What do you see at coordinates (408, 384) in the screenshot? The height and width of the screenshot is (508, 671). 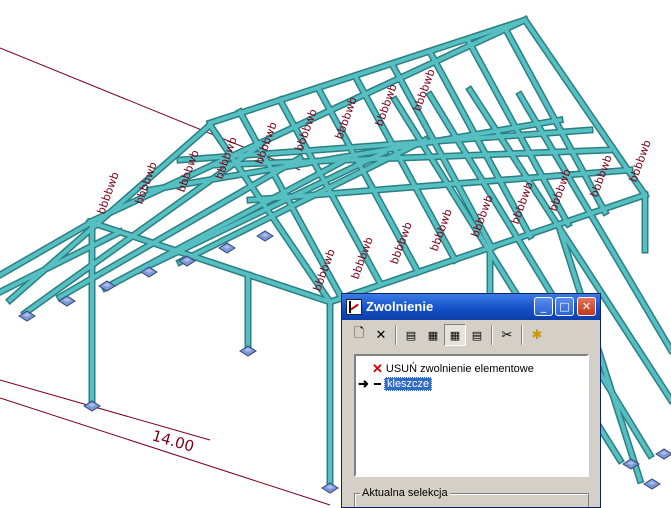 I see `tree-item-label: kleszcze` at bounding box center [408, 384].